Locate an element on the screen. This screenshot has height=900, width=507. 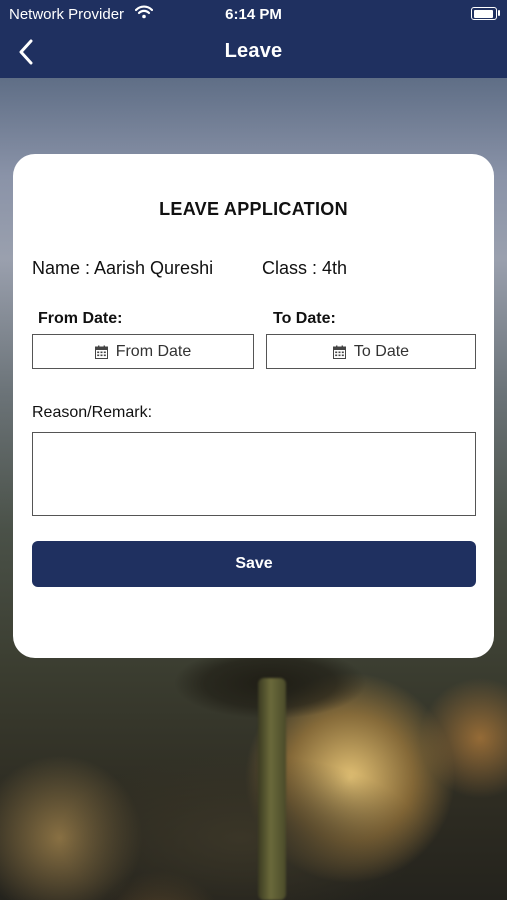
from-date-field: From Date is located at coordinates (143, 351).